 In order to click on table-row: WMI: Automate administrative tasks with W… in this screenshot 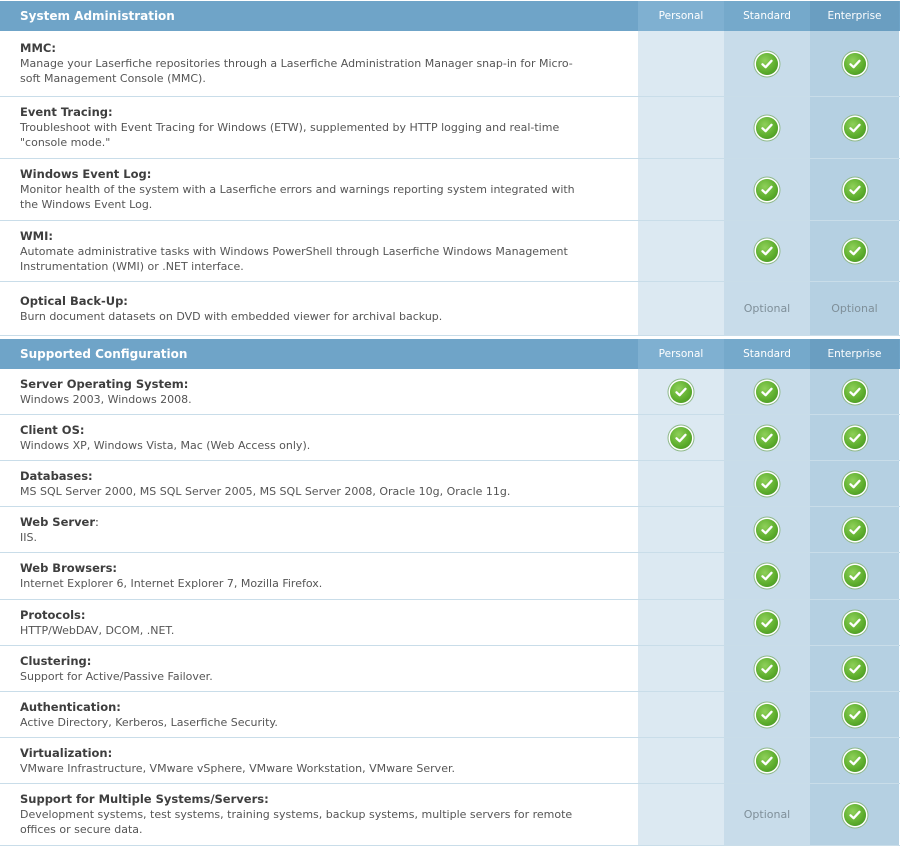, I will do `click(450, 251)`.